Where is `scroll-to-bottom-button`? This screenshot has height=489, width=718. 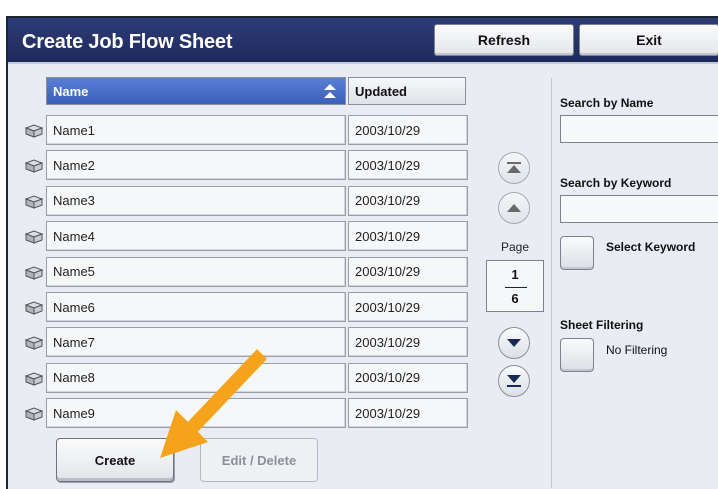
scroll-to-bottom-button is located at coordinates (514, 381).